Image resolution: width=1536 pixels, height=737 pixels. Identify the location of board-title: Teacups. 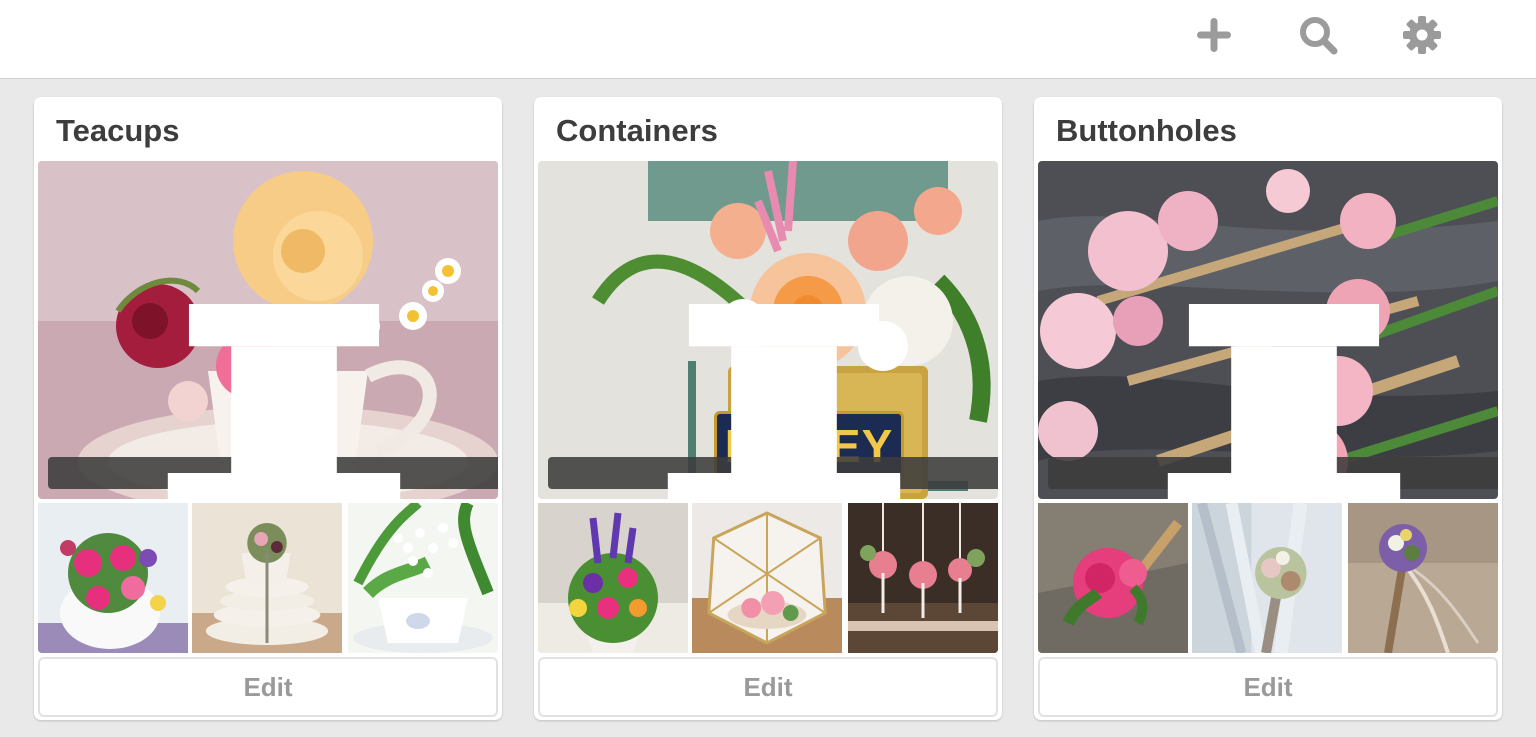
(117, 131).